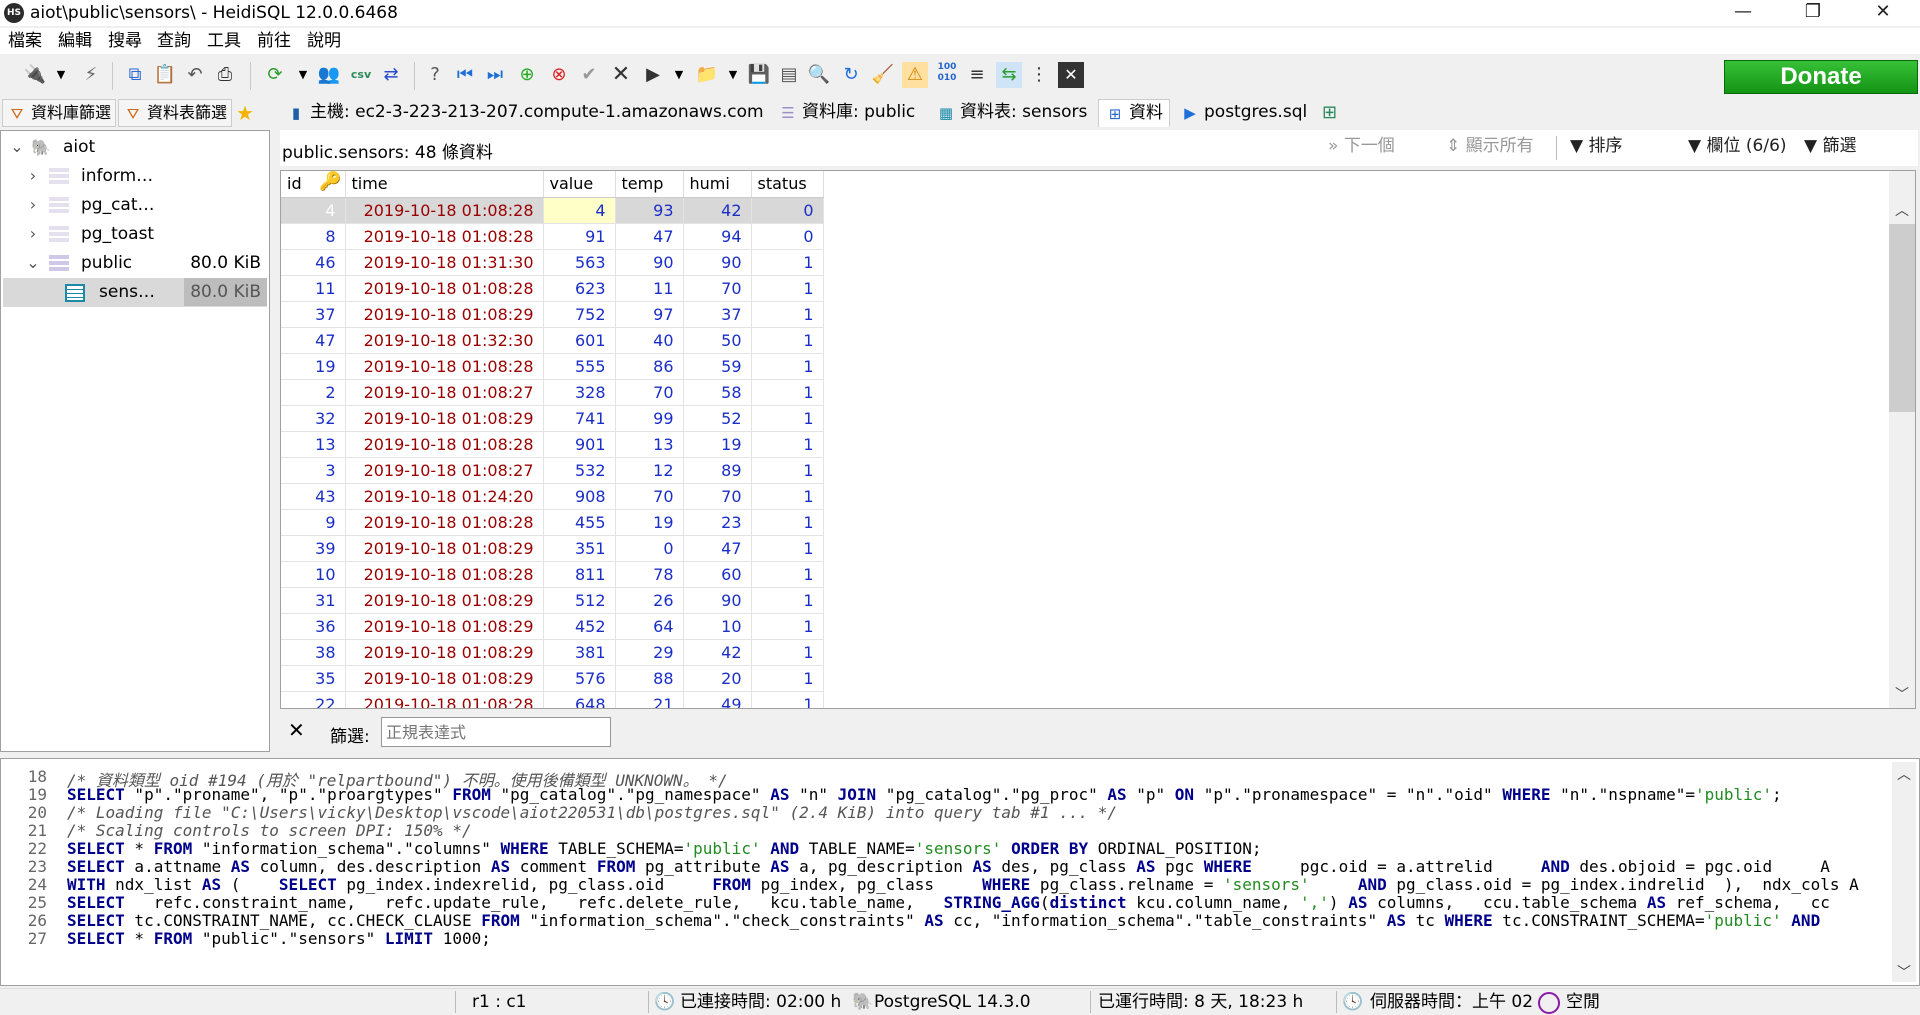  What do you see at coordinates (589, 75) in the screenshot?
I see `post-icon: ✔` at bounding box center [589, 75].